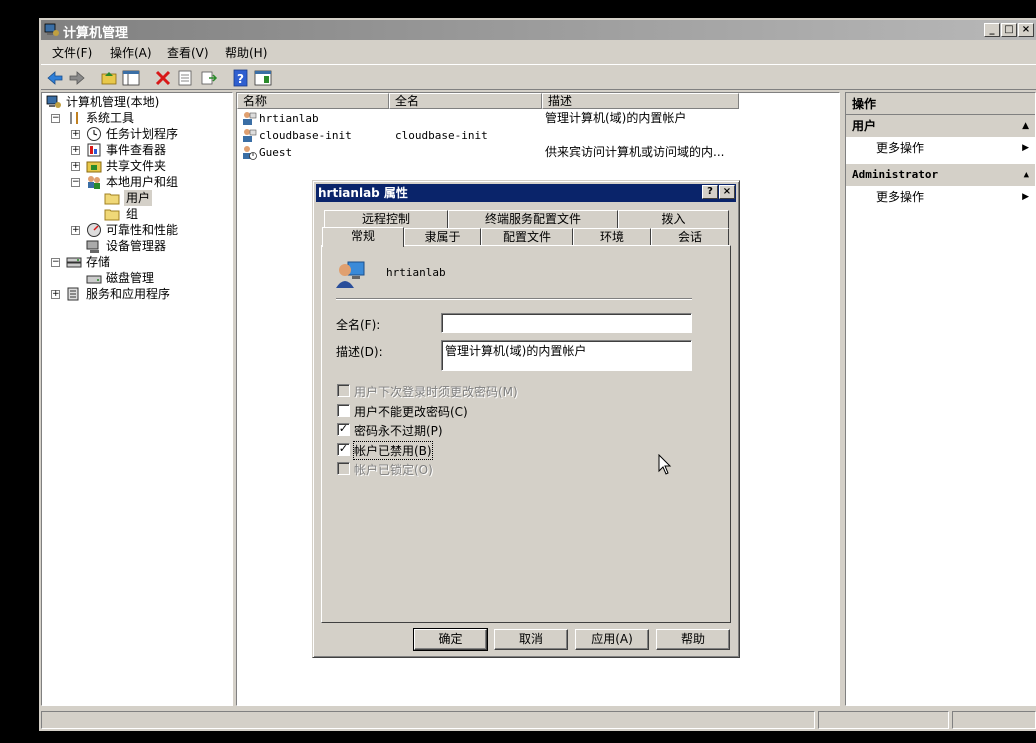  I want to click on services-expander: +, so click(55, 294).